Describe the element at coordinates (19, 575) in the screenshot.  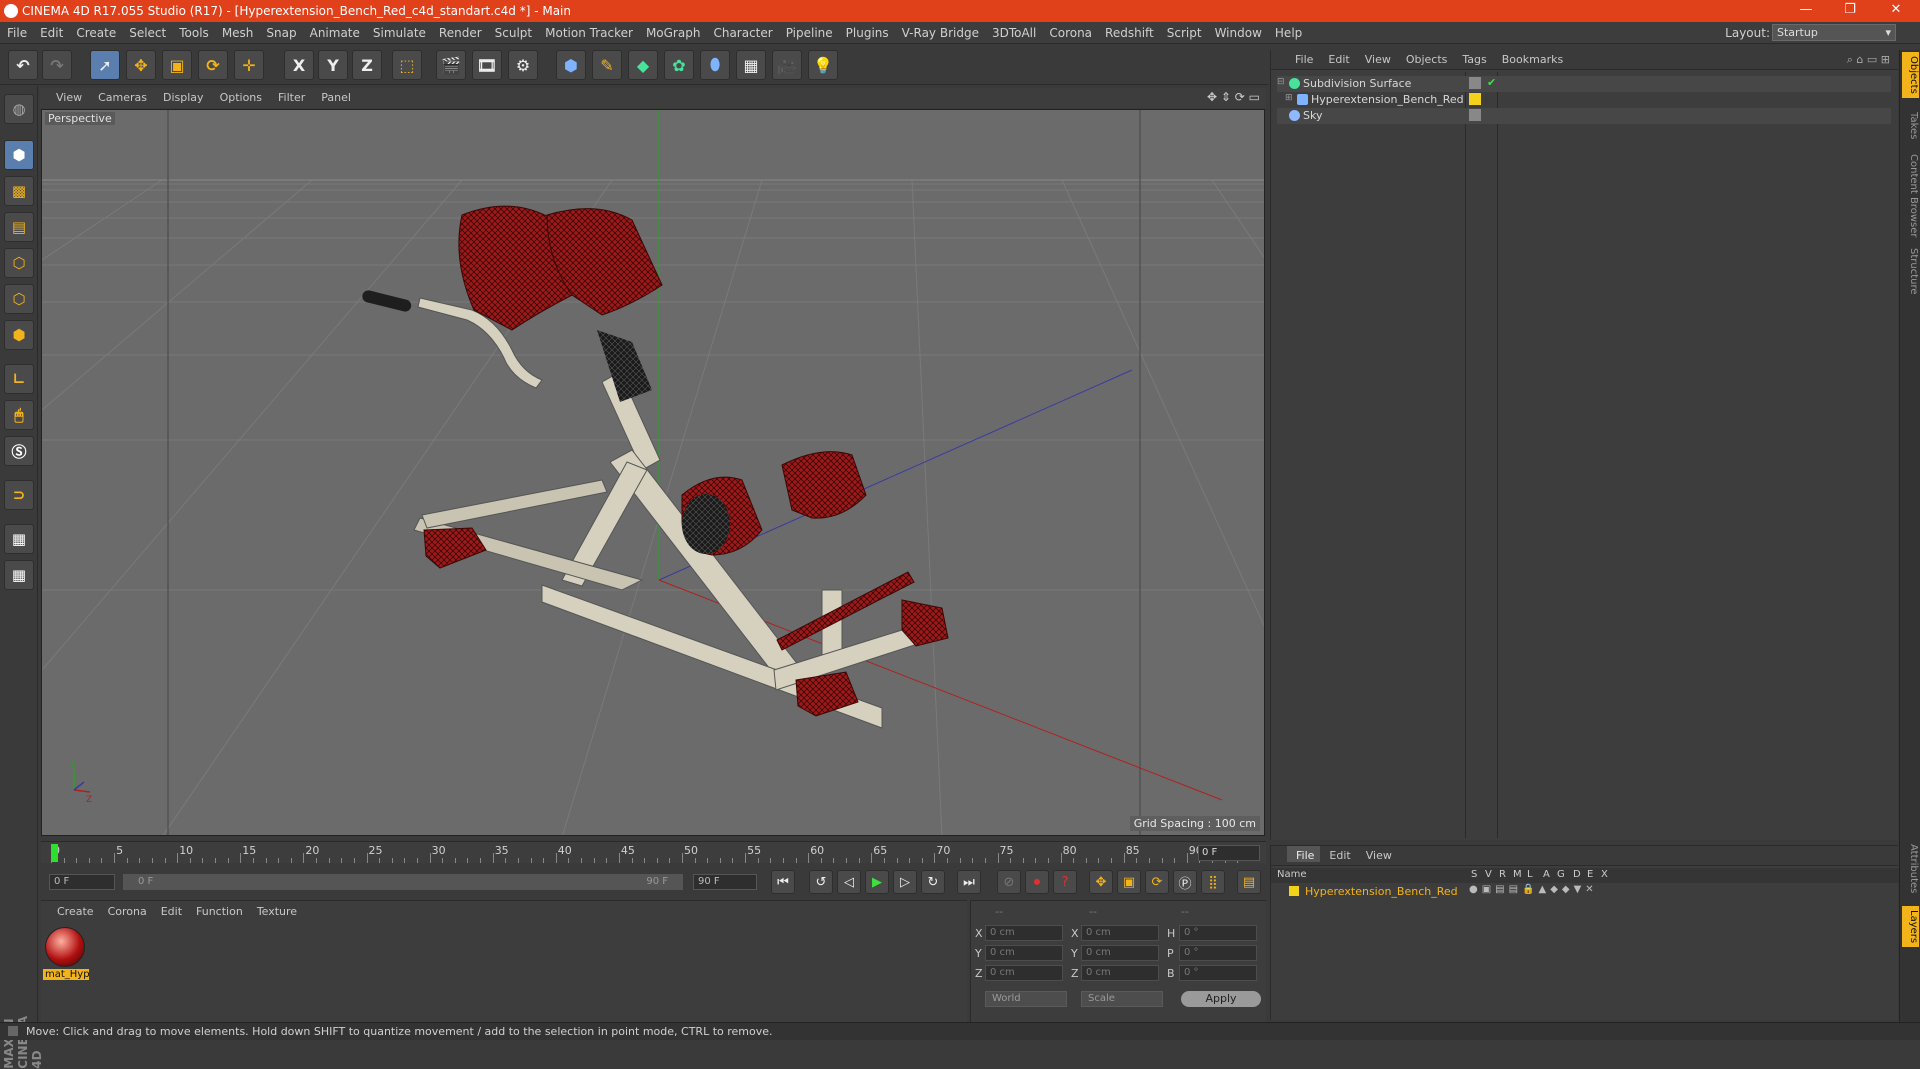
I see `planar-workplane-icon: ▦` at that location.